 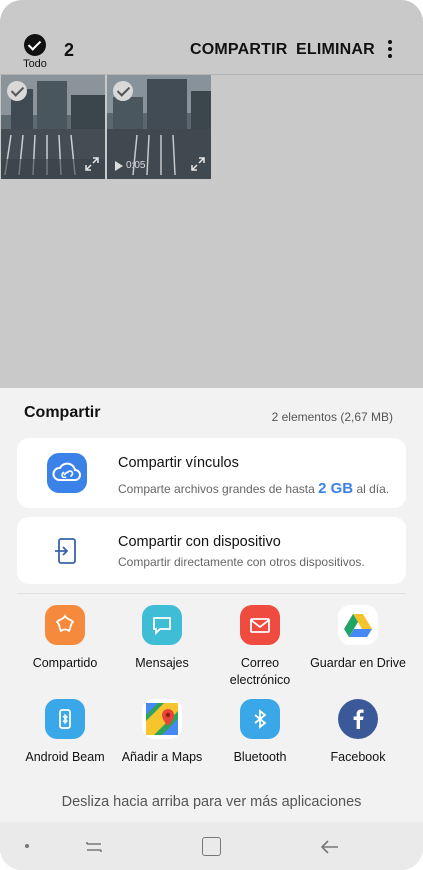 I want to click on home-icon, so click(x=211, y=846).